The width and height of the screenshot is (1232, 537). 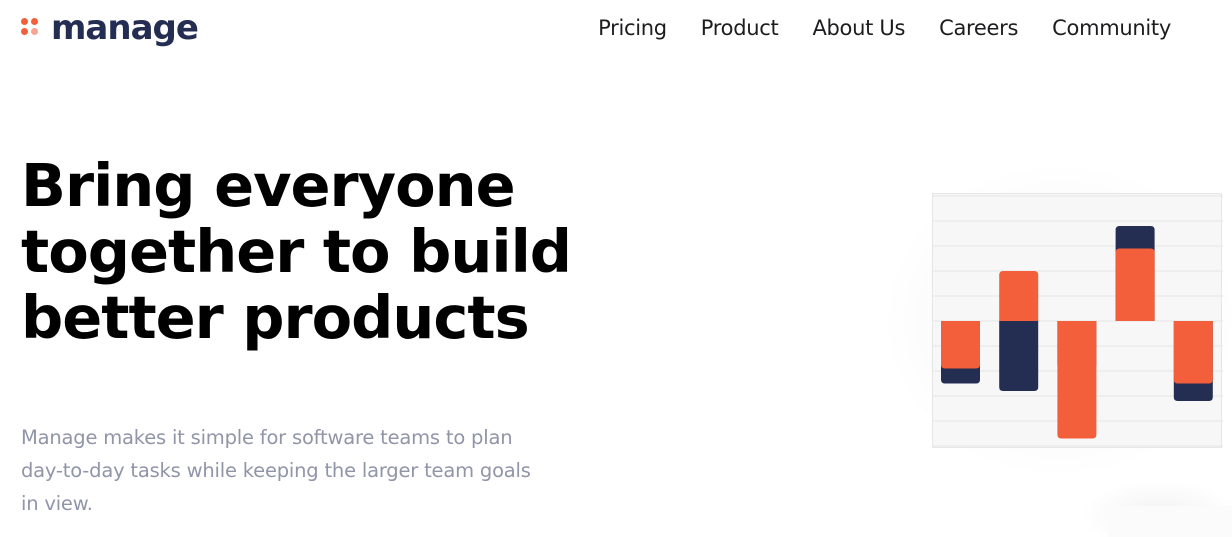 What do you see at coordinates (32, 28) in the screenshot?
I see `four-dots-logo-icon` at bounding box center [32, 28].